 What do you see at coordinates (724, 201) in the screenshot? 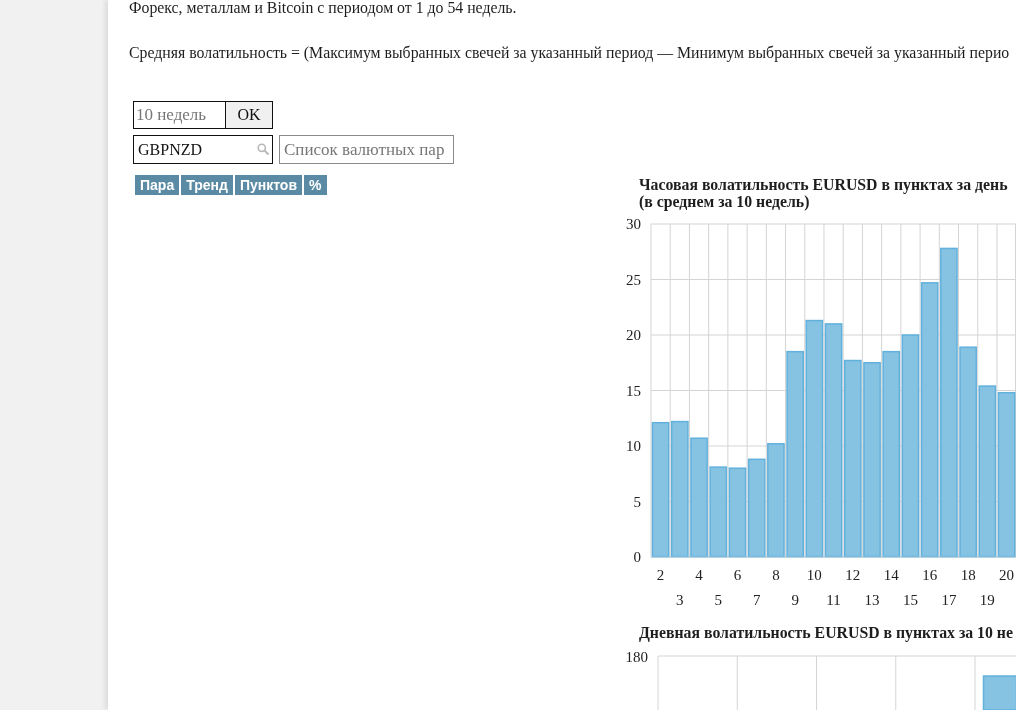
I see `chart-subtitle: (в среднем за 10 недель)` at bounding box center [724, 201].